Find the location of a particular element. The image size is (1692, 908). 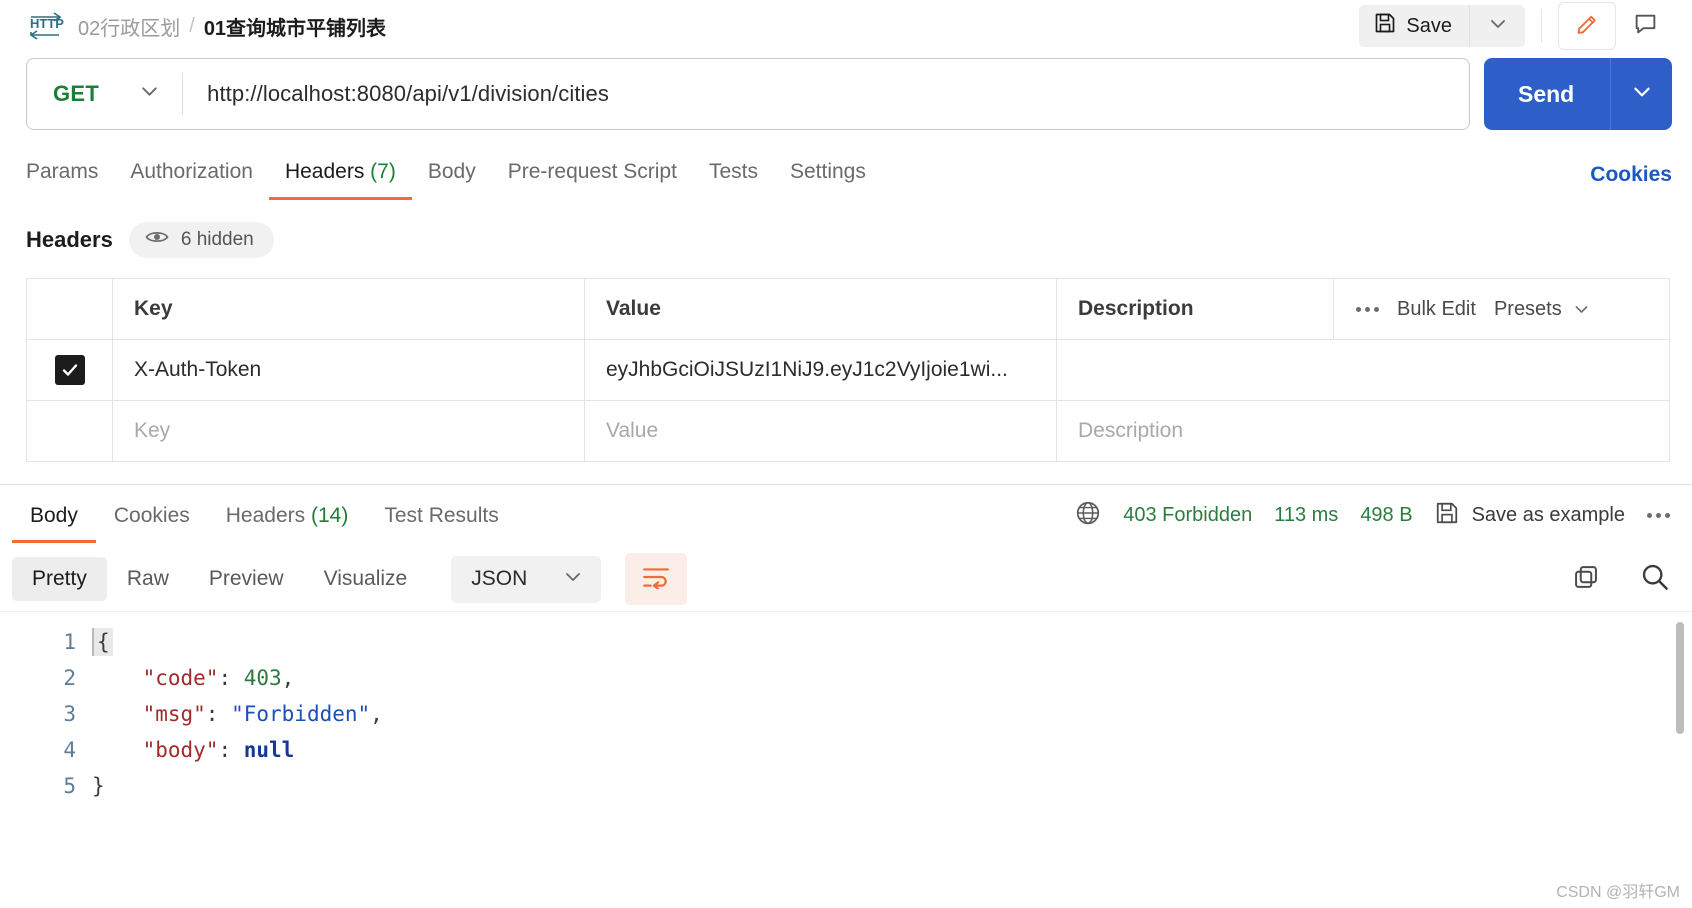

wrap-text-button is located at coordinates (656, 579).